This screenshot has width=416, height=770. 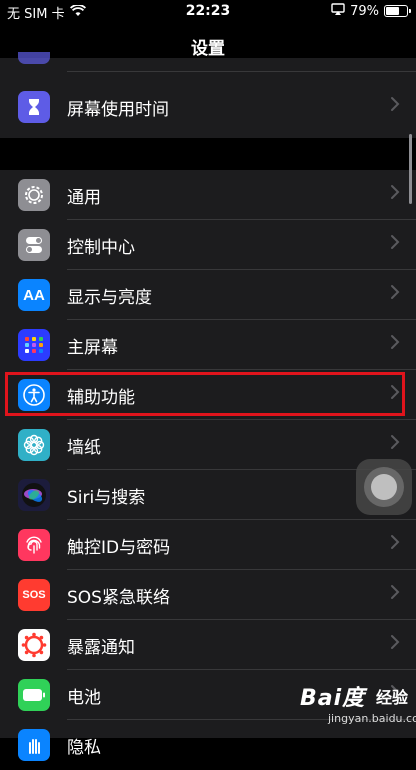 I want to click on assistive-touch-dot, so click(x=384, y=487).